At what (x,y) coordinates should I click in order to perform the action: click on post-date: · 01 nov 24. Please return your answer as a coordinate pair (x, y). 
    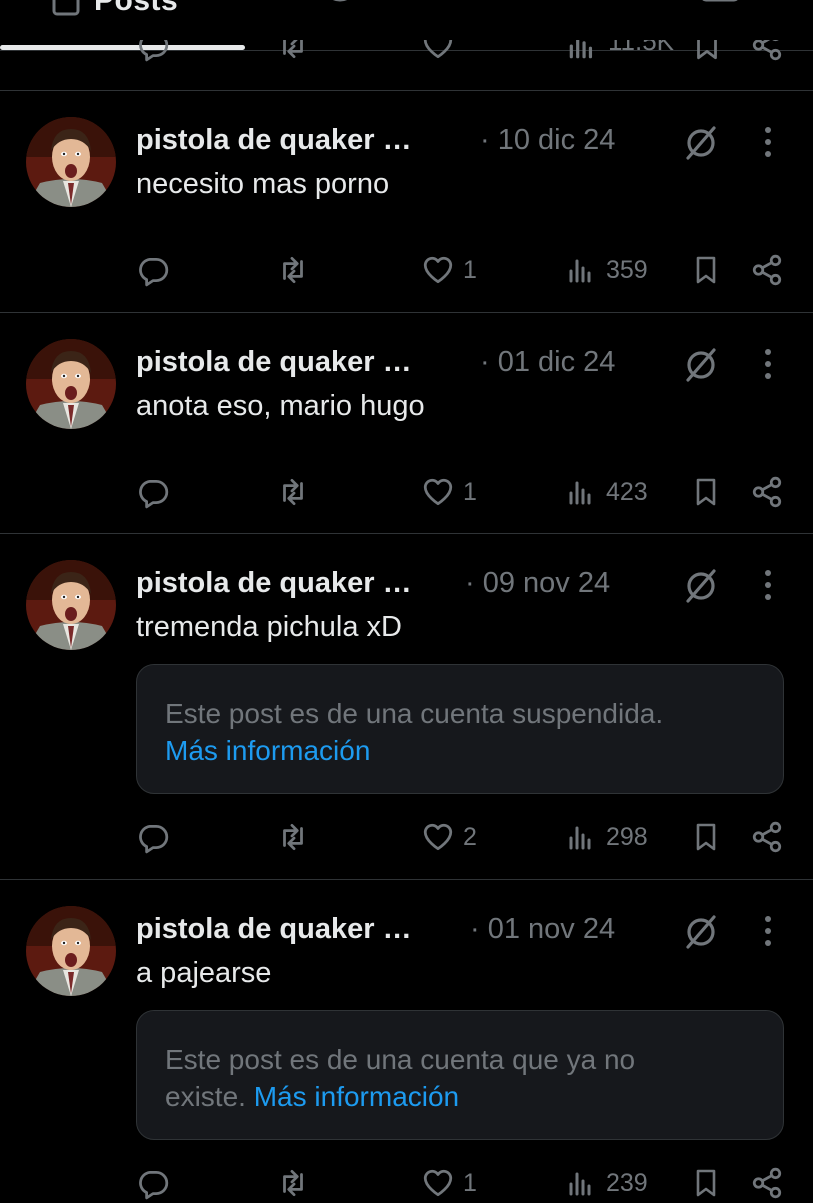
    Looking at the image, I should click on (542, 929).